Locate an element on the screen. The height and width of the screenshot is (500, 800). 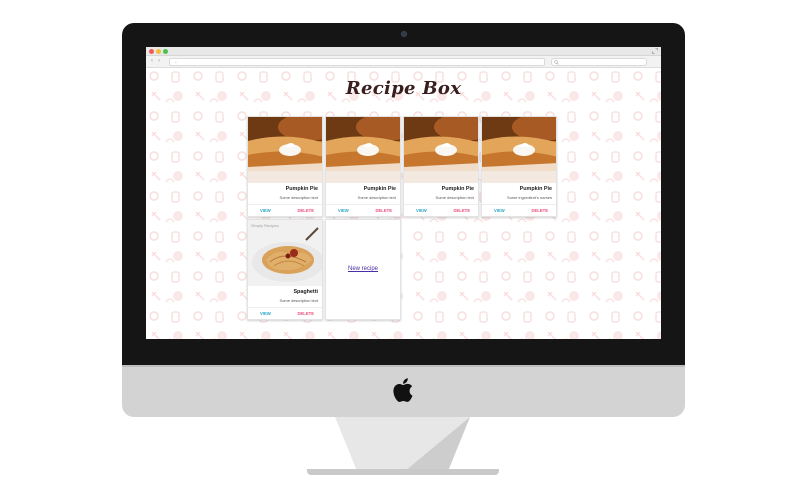
forward-button: › is located at coordinates (159, 61).